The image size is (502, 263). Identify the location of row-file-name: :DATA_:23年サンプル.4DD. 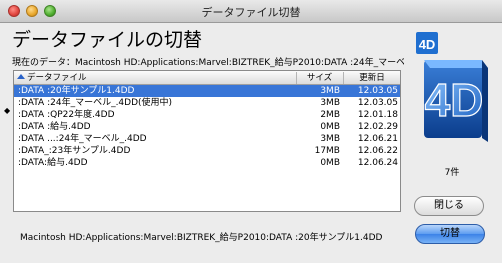
(74, 151).